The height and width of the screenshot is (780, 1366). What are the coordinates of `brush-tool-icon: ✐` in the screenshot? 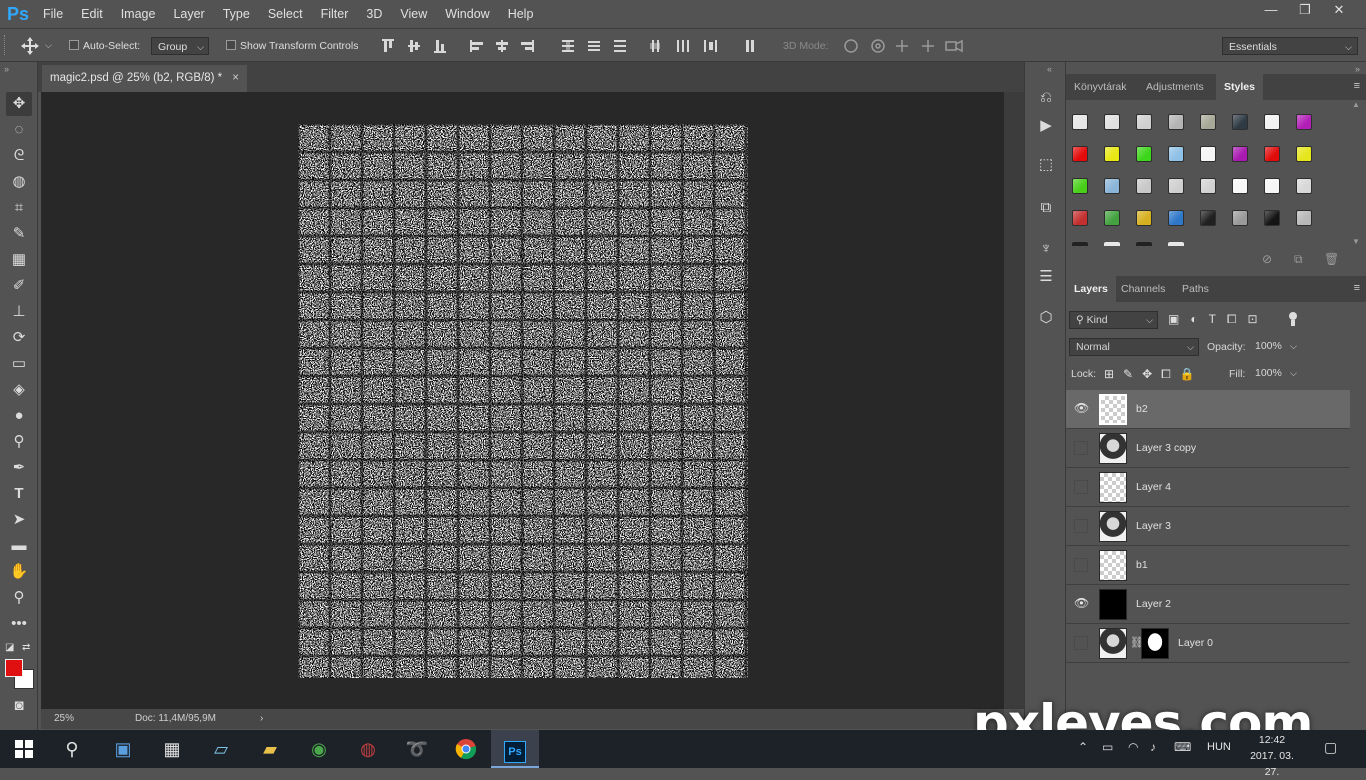 It's located at (19, 286).